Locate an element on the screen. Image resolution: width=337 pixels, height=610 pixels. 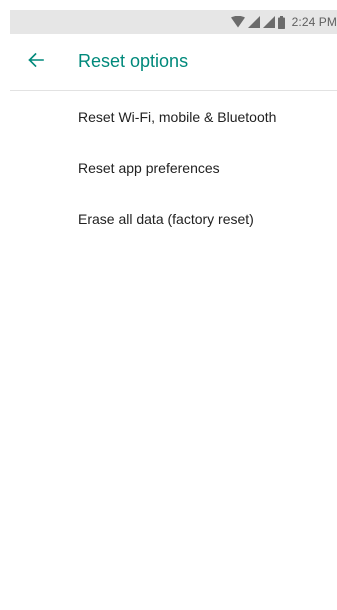
arrow-left-icon is located at coordinates (36, 62).